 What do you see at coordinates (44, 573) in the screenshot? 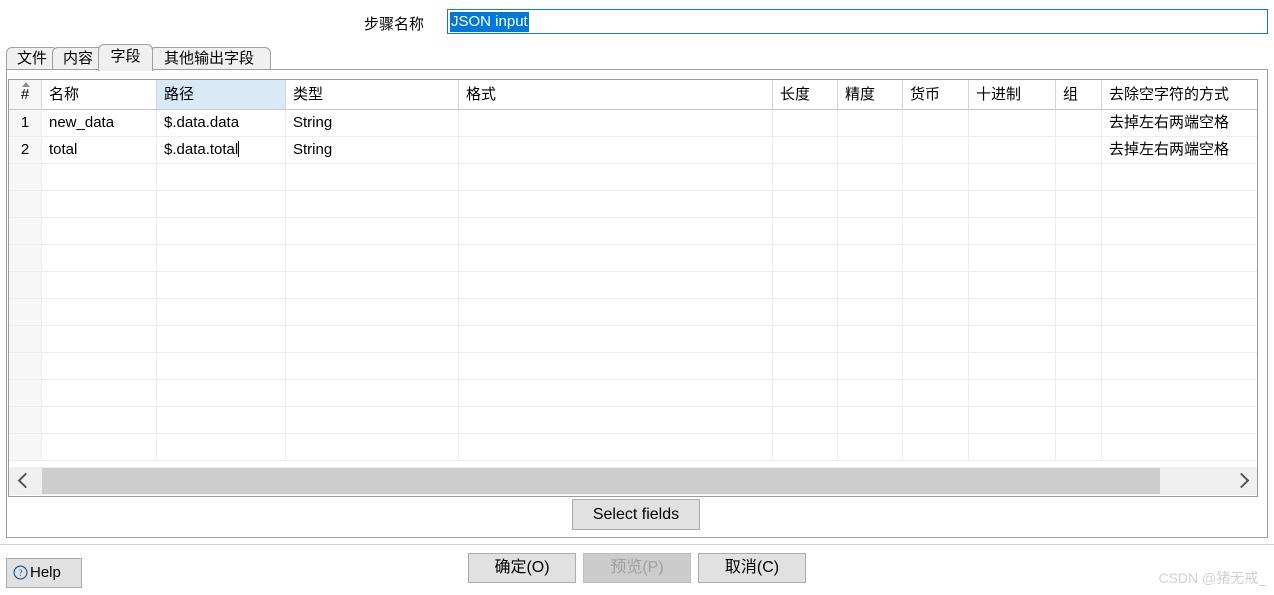
I see `help-button: ? Help` at bounding box center [44, 573].